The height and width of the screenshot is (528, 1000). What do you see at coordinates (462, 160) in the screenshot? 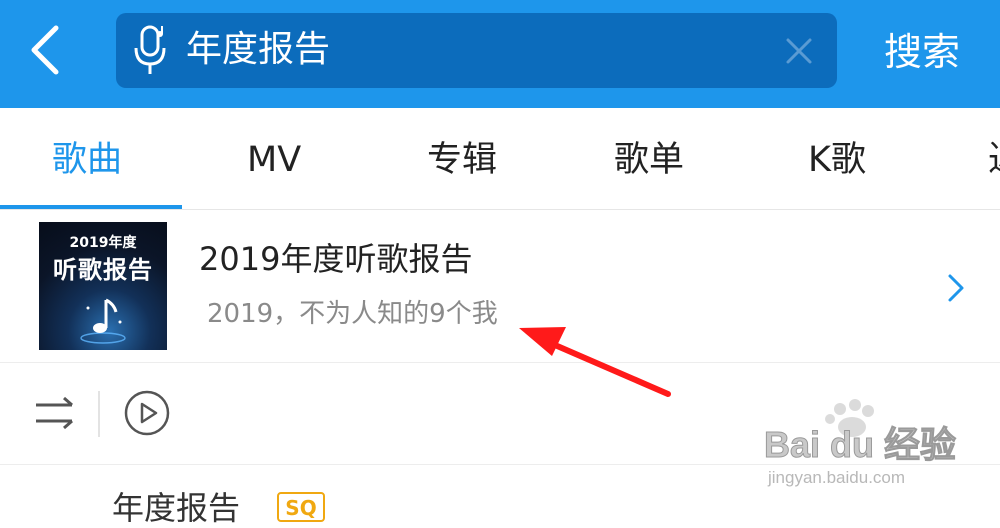
I see `tab-albums: 专辑` at bounding box center [462, 160].